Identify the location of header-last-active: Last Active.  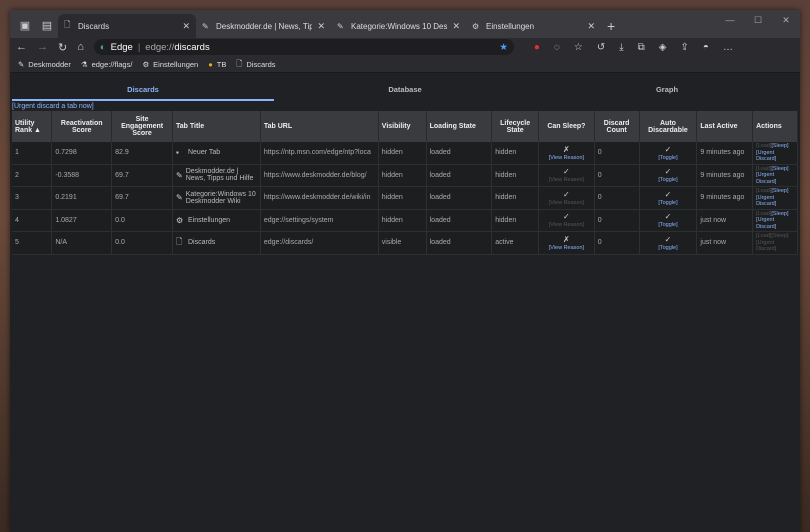
(725, 126).